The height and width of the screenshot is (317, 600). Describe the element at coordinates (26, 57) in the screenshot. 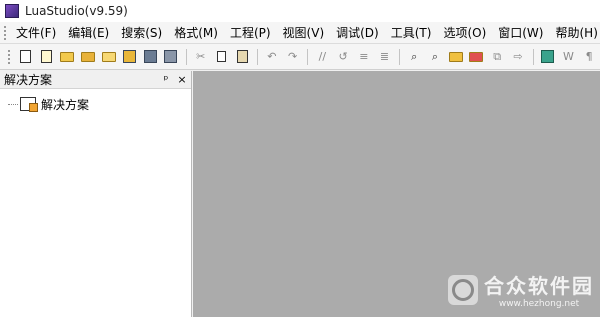

I see `new-file-icon` at that location.